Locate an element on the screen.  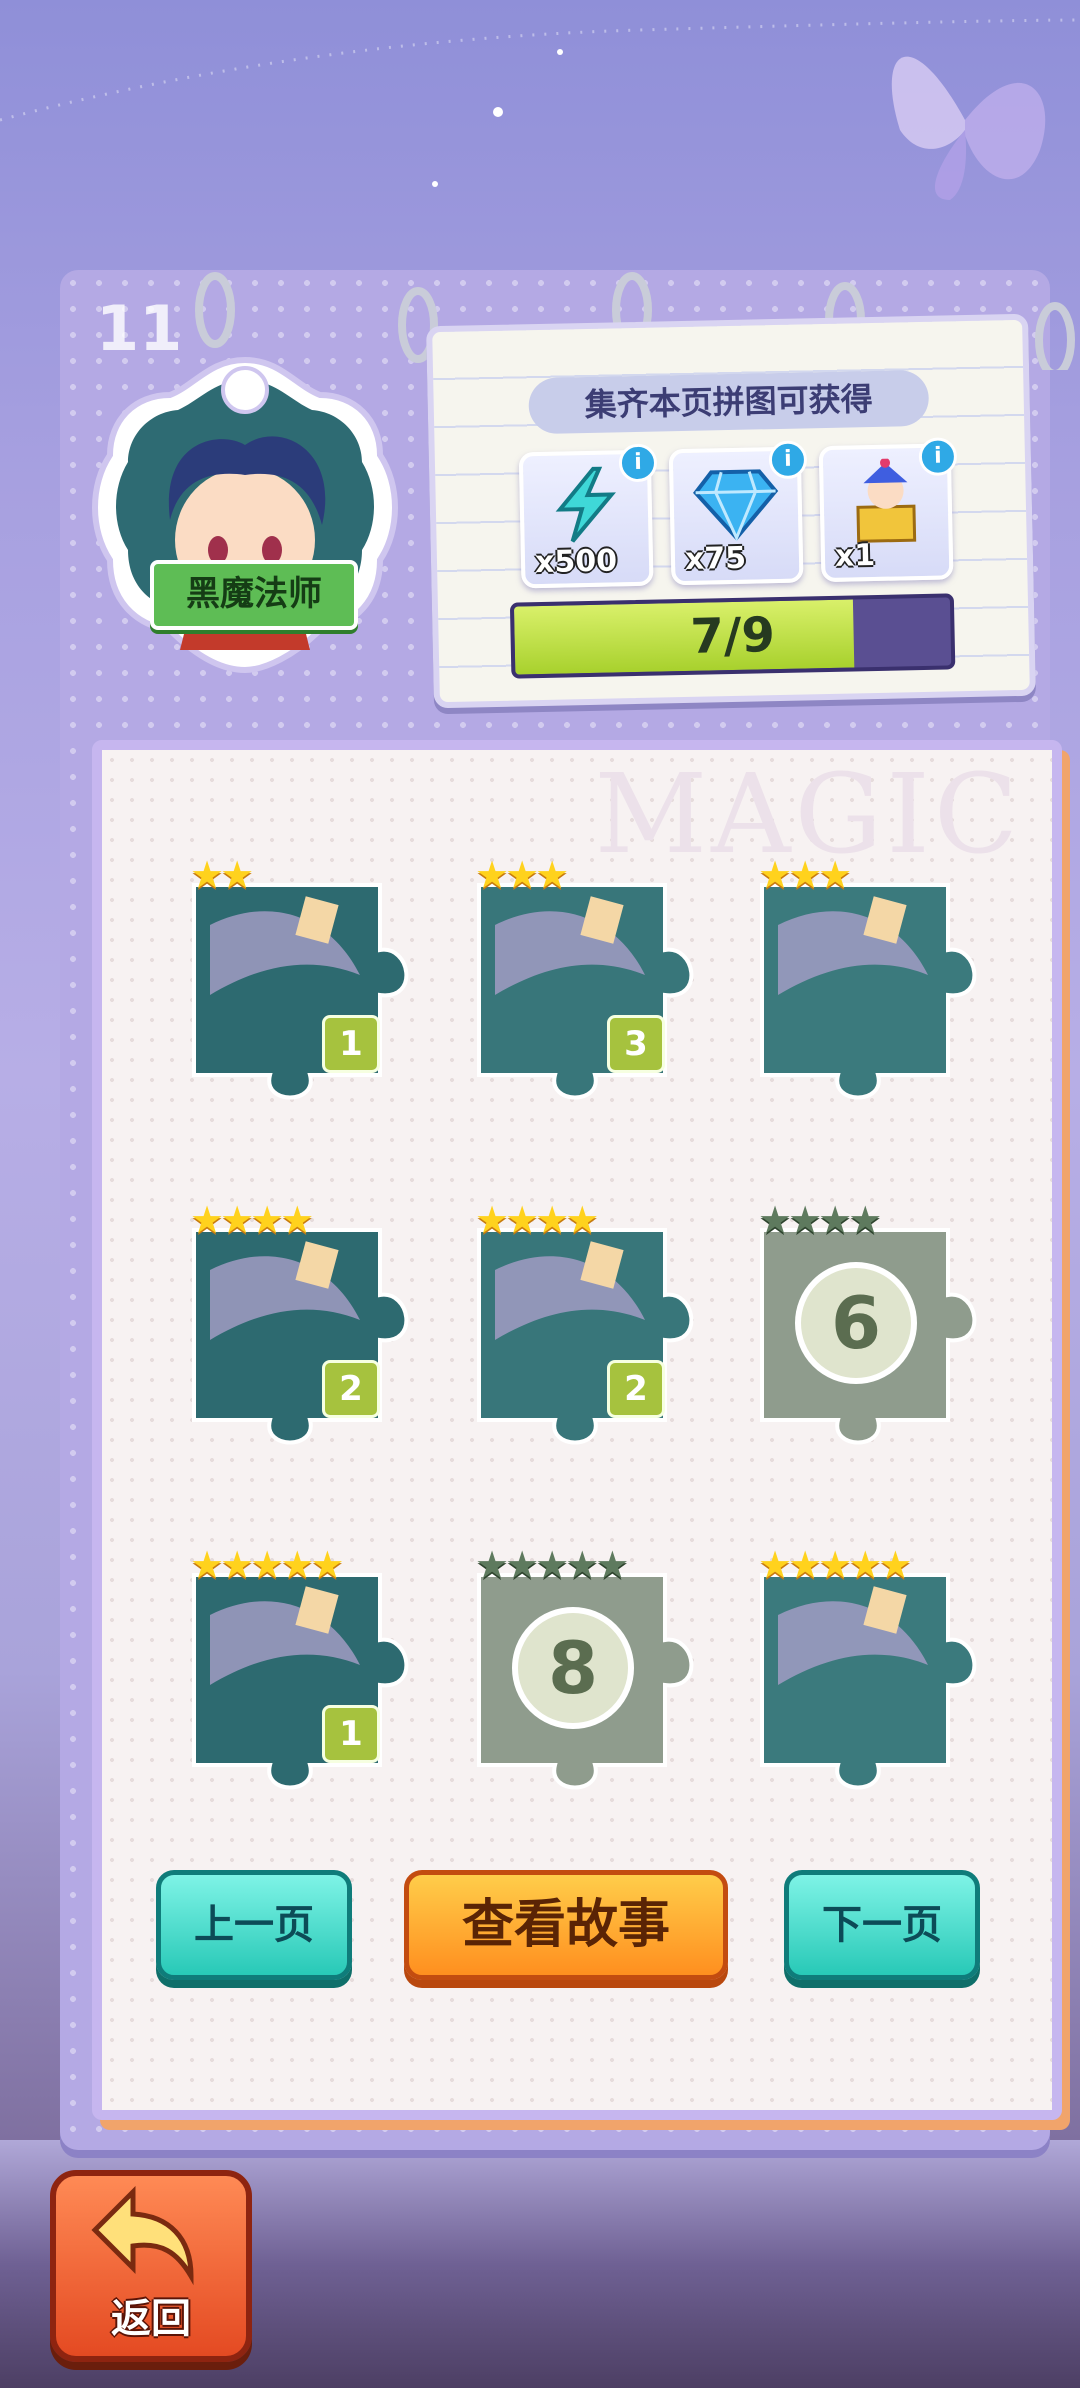
butterfly-decoration is located at coordinates (968, 128).